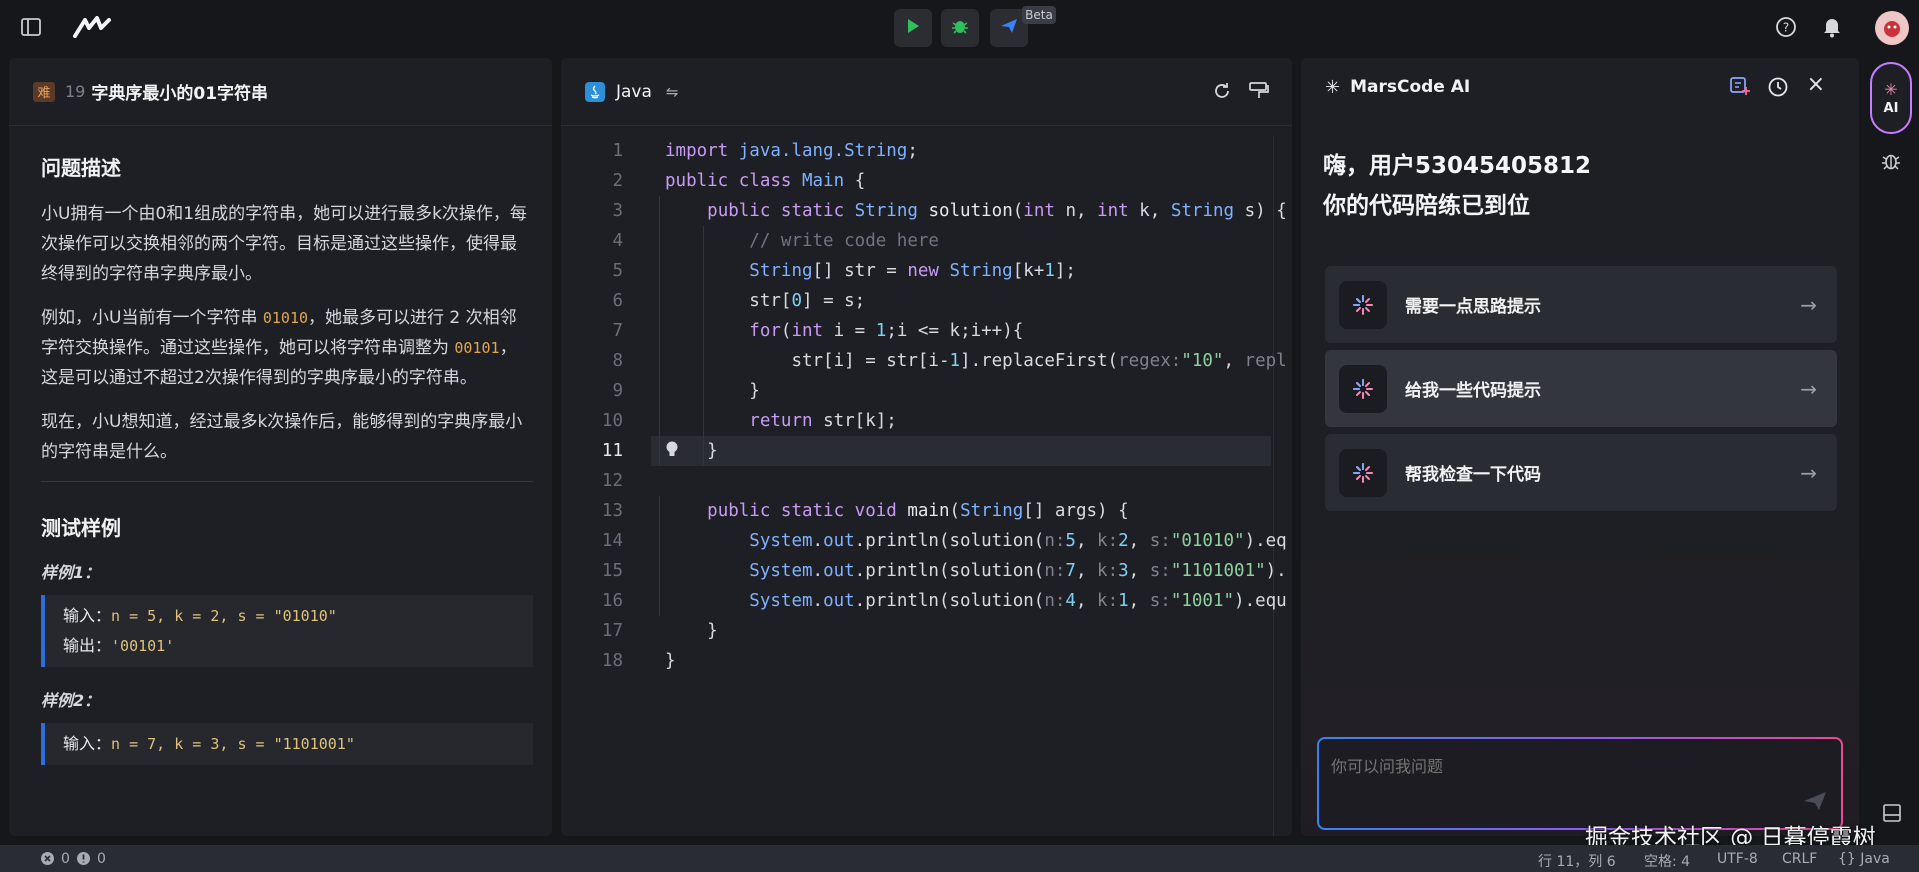 The image size is (1919, 872). I want to click on send-message-icon, so click(1815, 803).